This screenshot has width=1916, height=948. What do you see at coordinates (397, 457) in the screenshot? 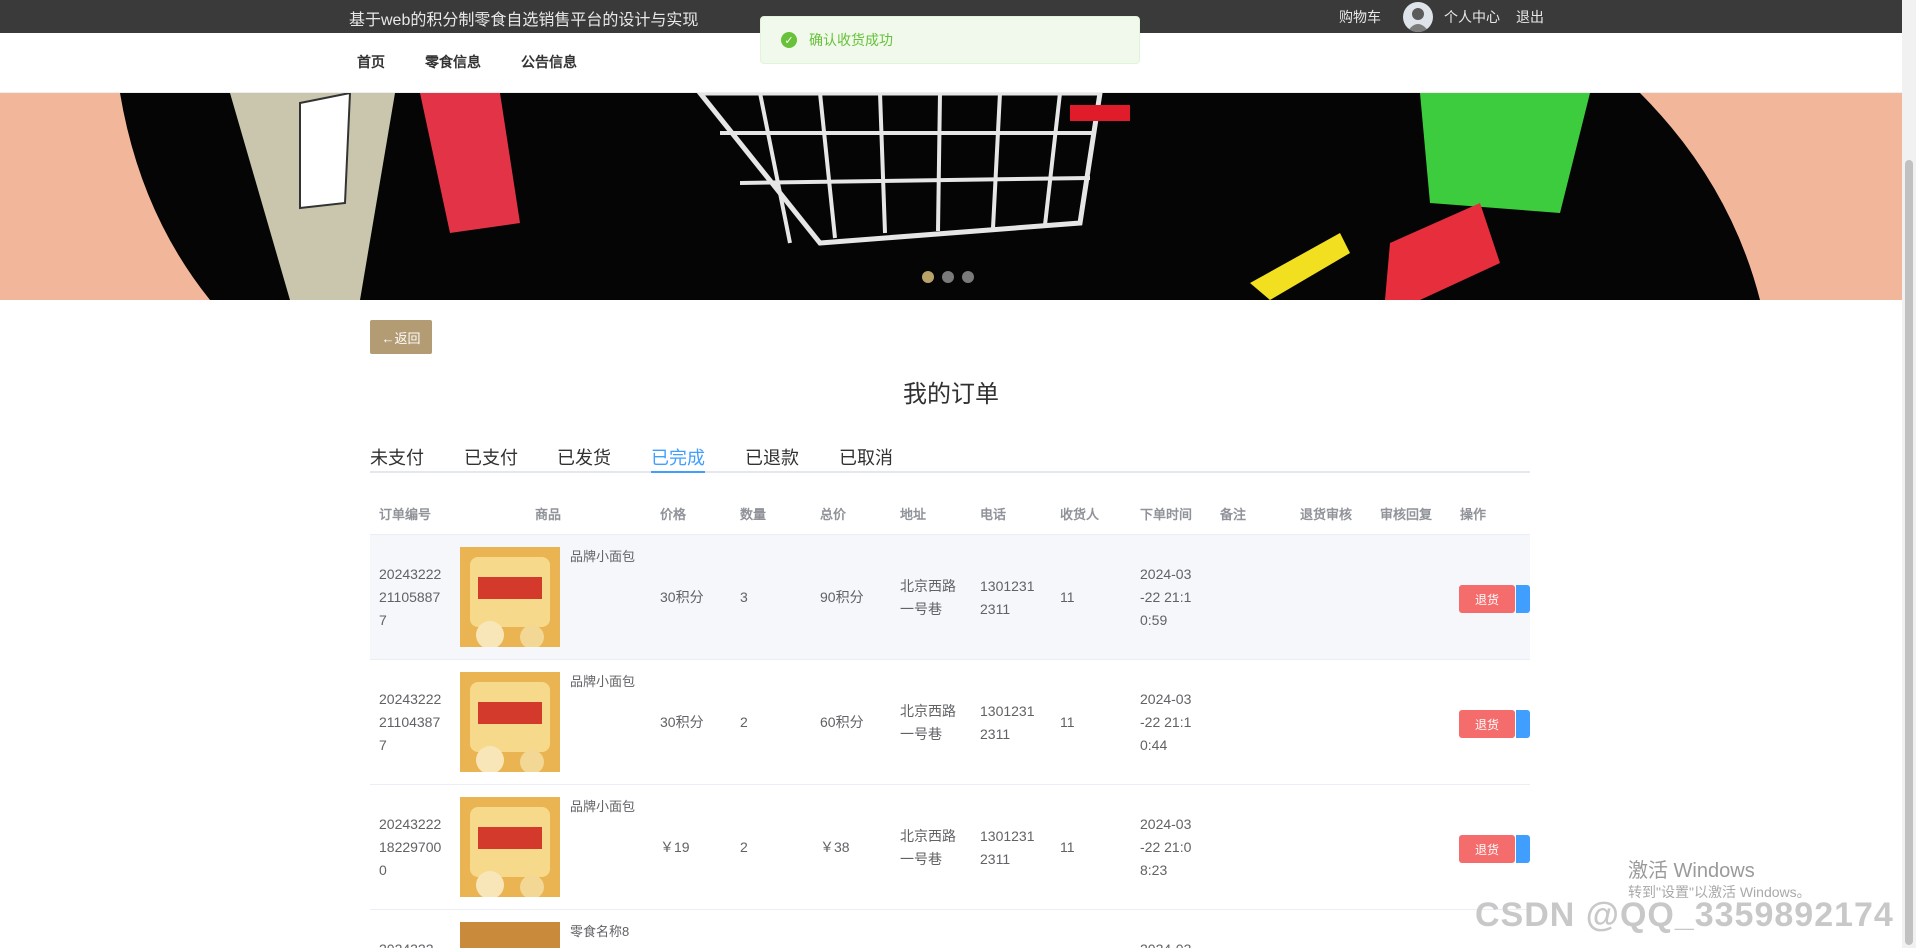
I see `tab-unpaid: 未支付` at bounding box center [397, 457].